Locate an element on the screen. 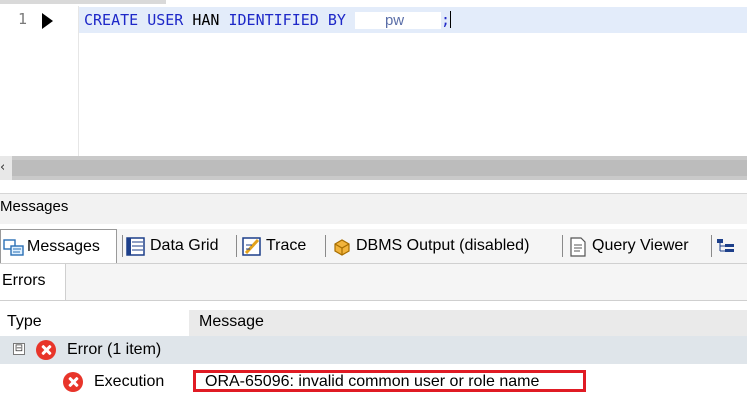 This screenshot has height=418, width=747. statement-terminator: ; is located at coordinates (445, 20).